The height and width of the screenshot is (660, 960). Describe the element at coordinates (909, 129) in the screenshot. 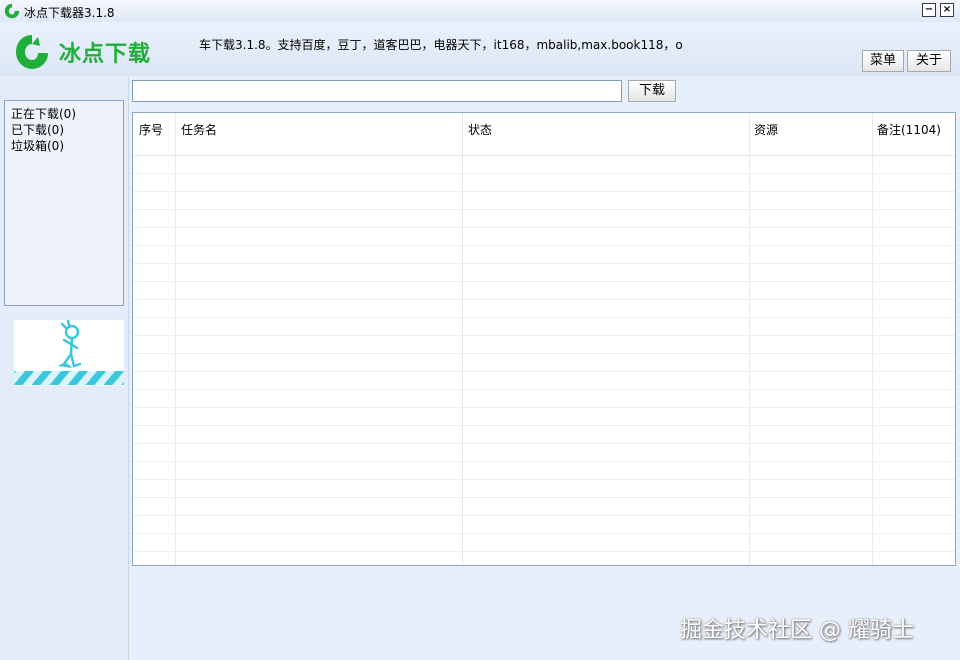

I see `column-header-notes: 备注(1104)` at that location.